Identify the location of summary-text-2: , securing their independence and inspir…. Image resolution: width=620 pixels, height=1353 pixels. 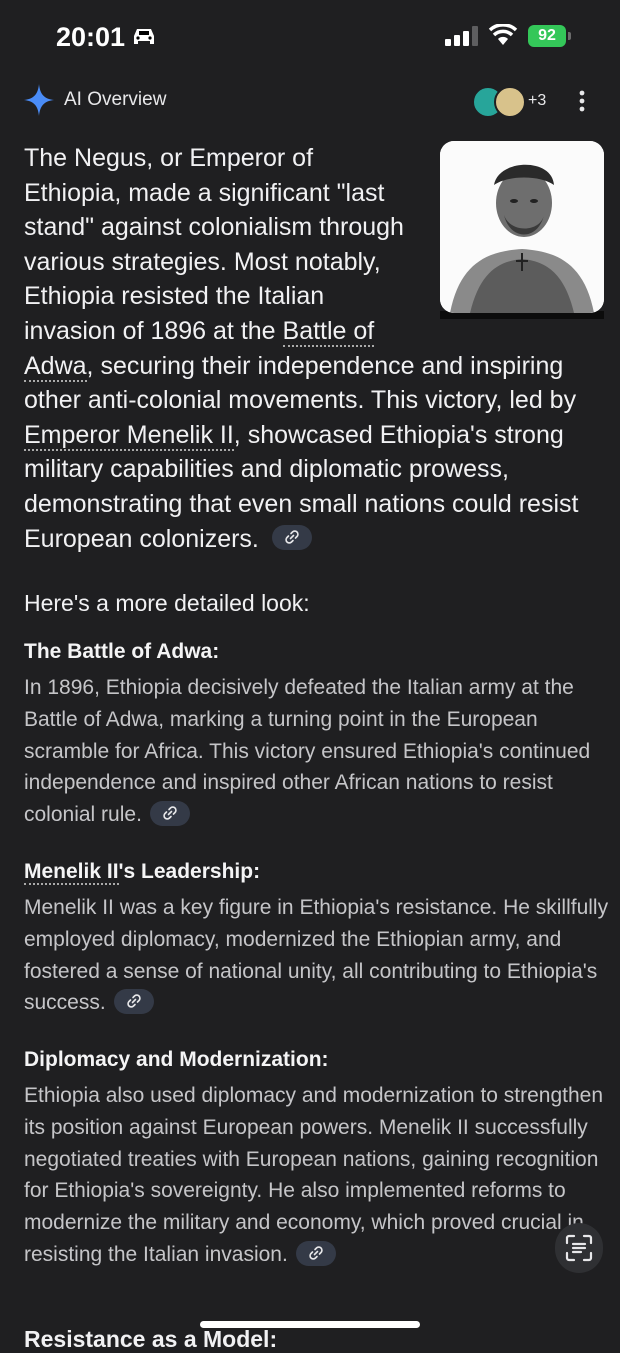
(300, 383).